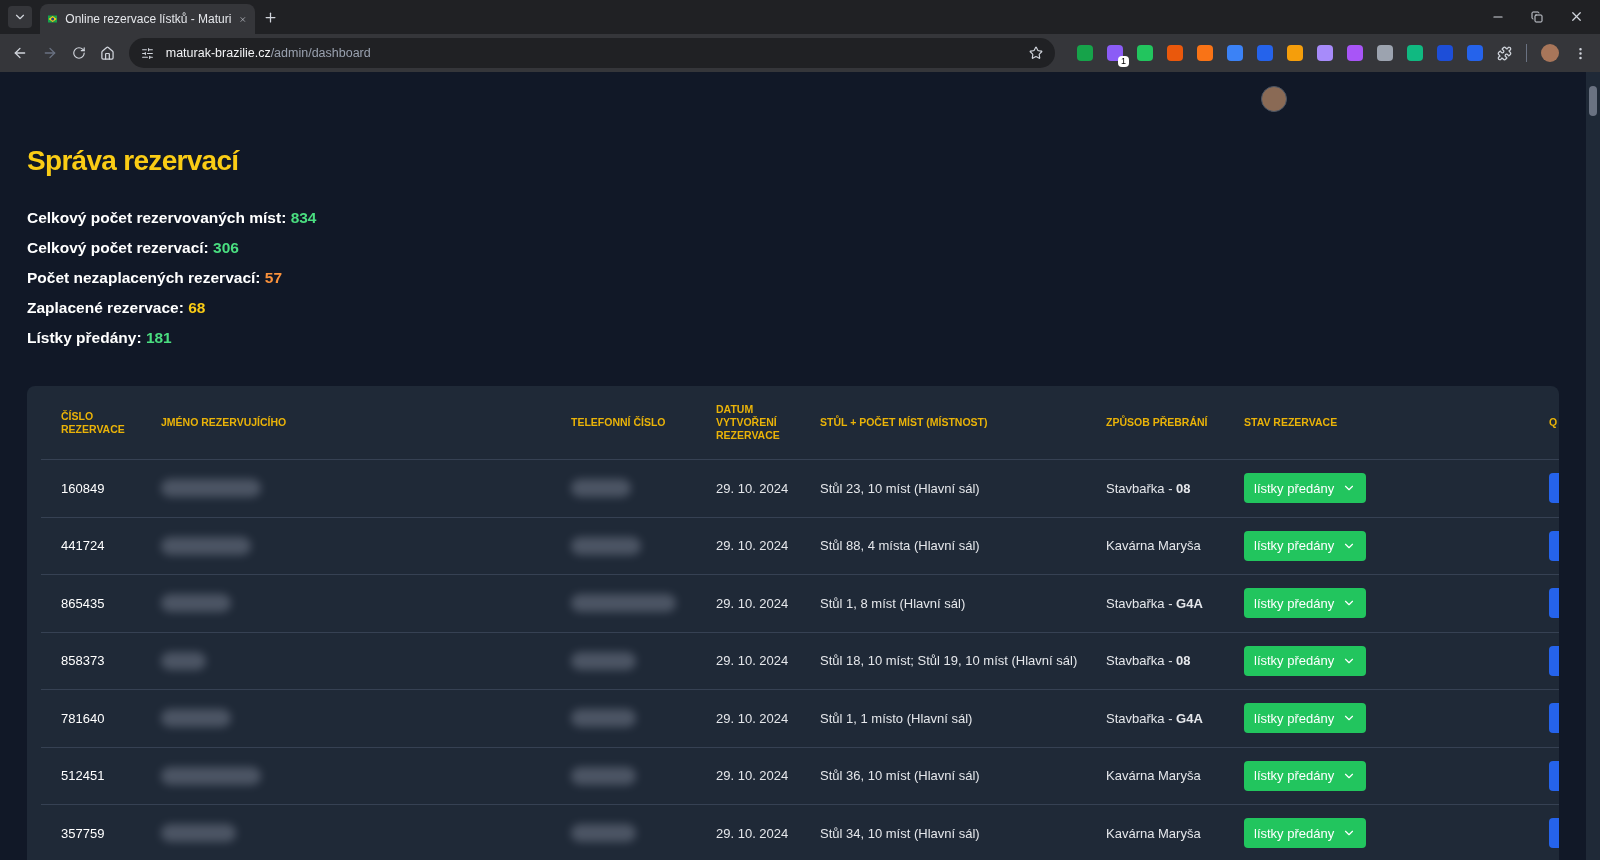 Image resolution: width=1600 pixels, height=860 pixels. Describe the element at coordinates (900, 488) in the screenshot. I see `table-cell: Stůl 23, 10 míst (Hlavní sál)` at that location.